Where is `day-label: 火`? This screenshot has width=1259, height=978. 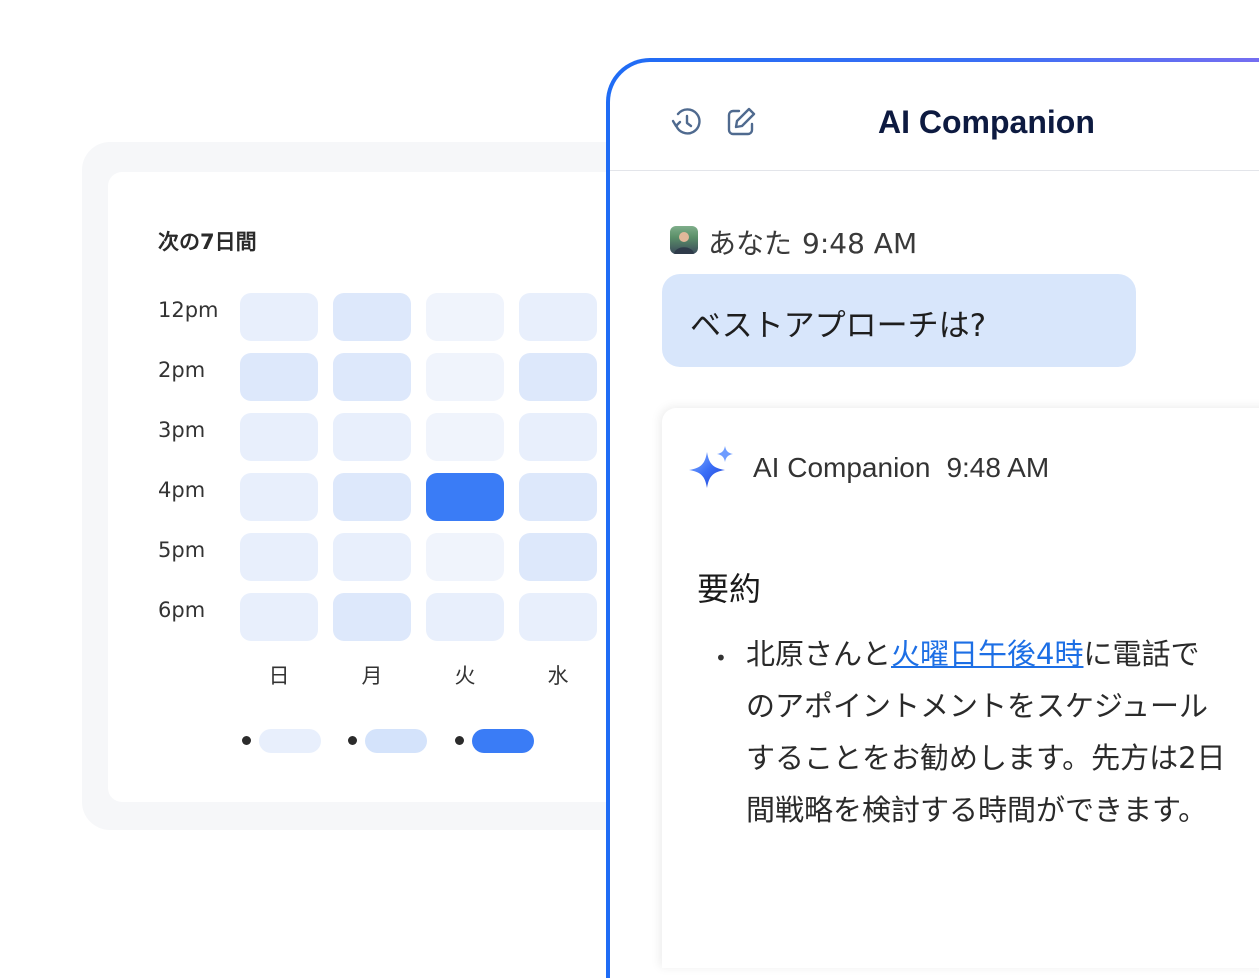 day-label: 火 is located at coordinates (465, 676).